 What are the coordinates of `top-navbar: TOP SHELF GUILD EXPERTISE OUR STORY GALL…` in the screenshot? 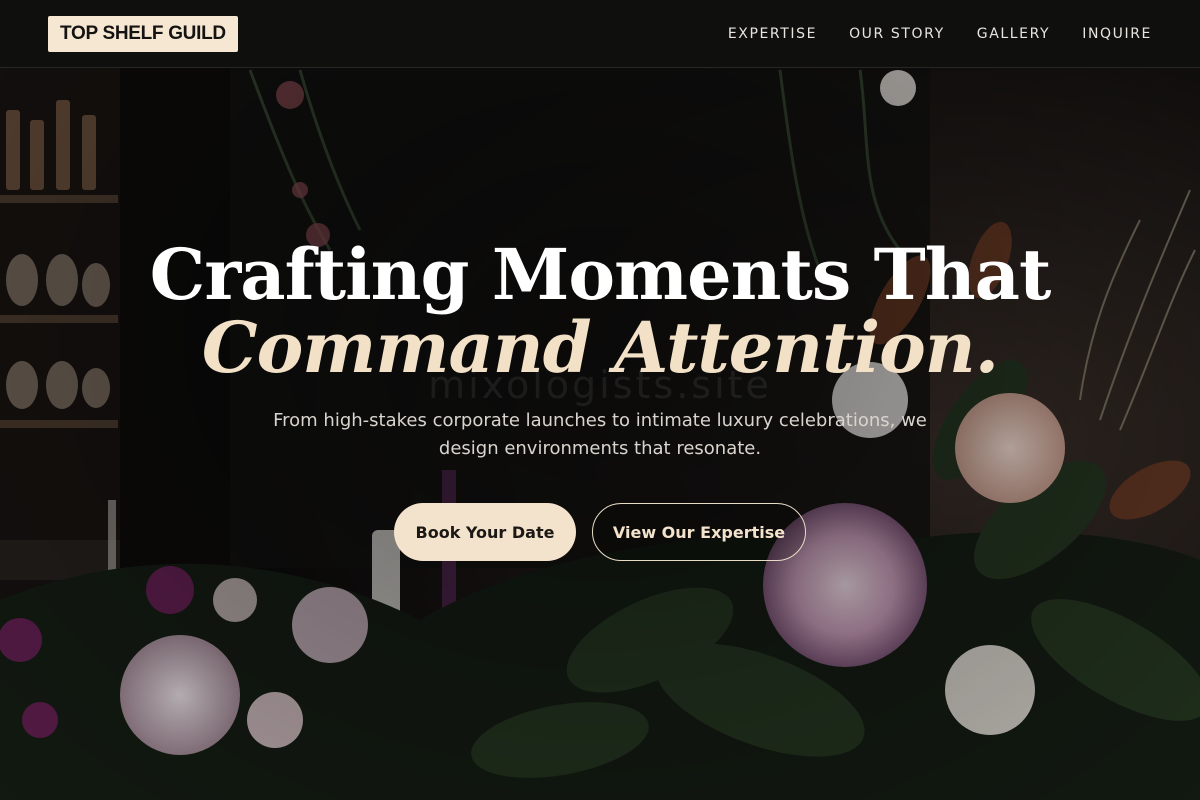 It's located at (600, 34).